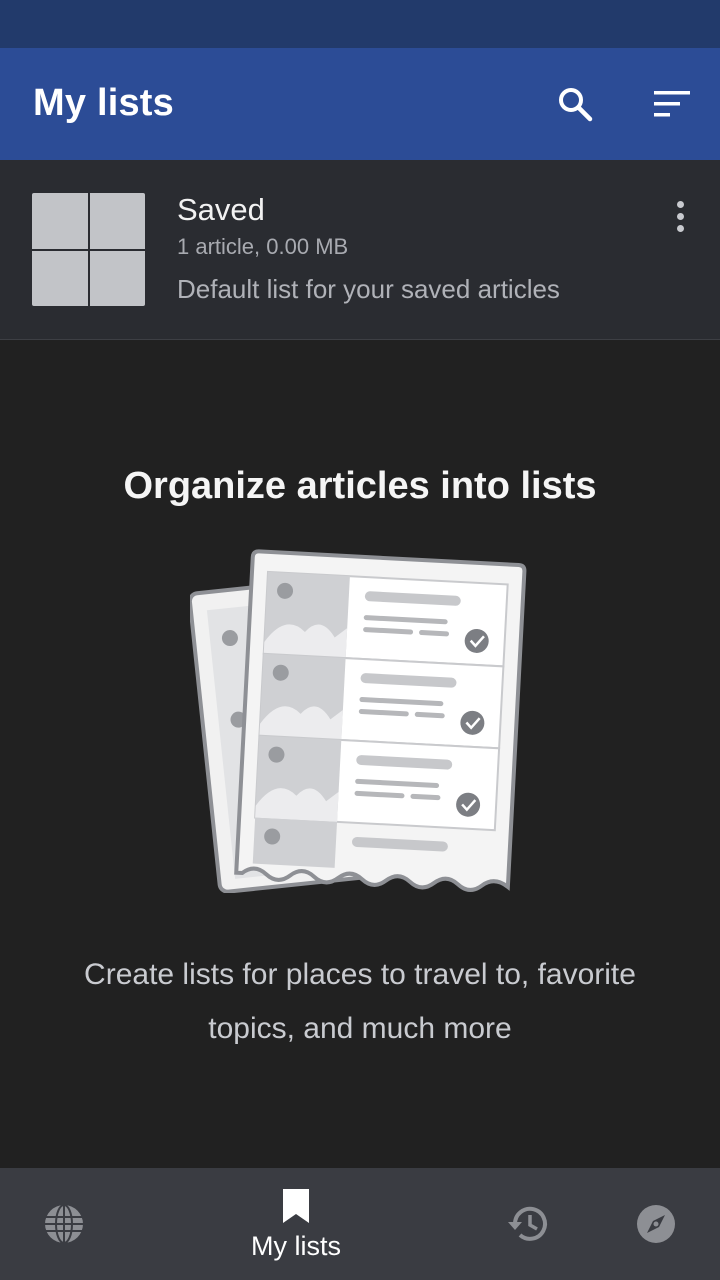 The image size is (720, 1280). I want to click on search-button, so click(575, 104).